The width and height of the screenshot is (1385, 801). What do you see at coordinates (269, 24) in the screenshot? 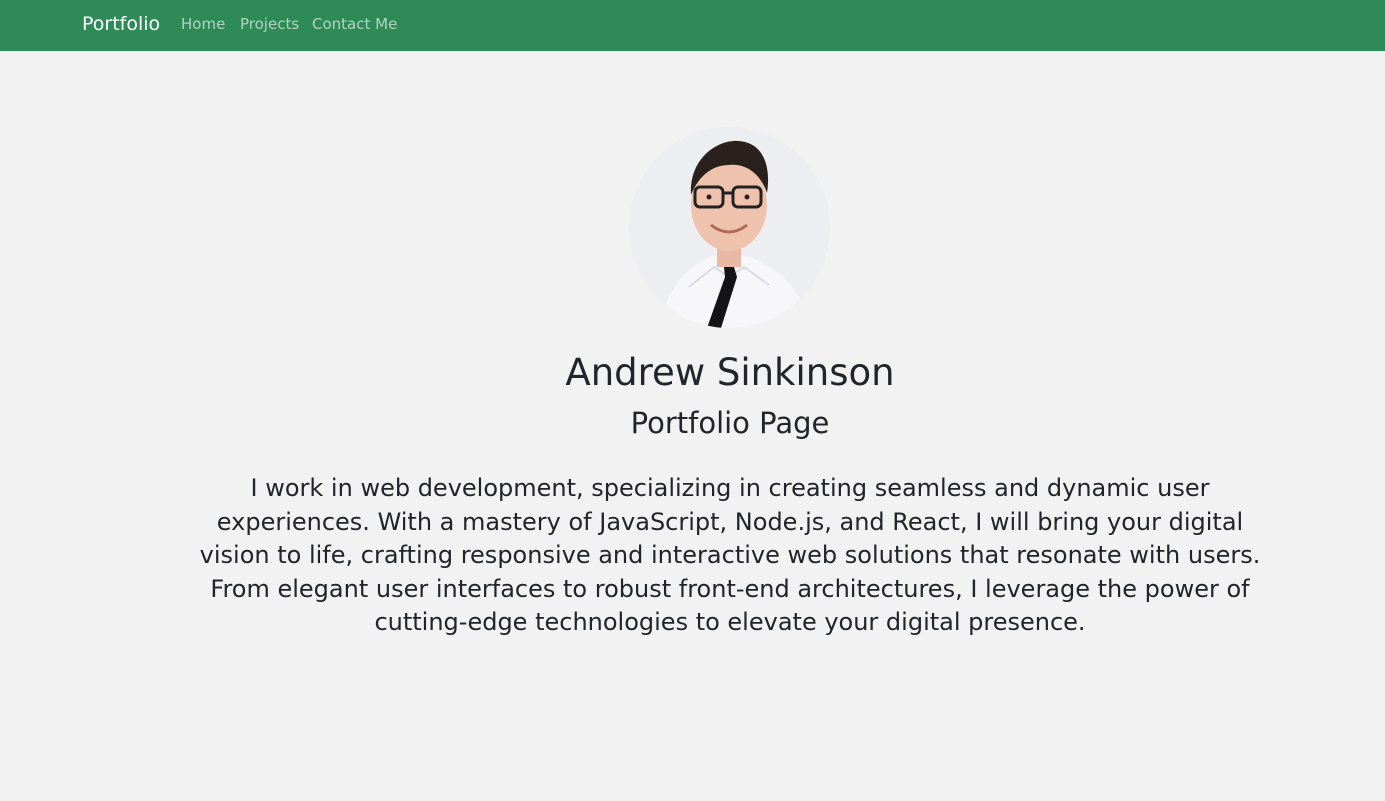
I see `nav-link-projects: Projects` at bounding box center [269, 24].